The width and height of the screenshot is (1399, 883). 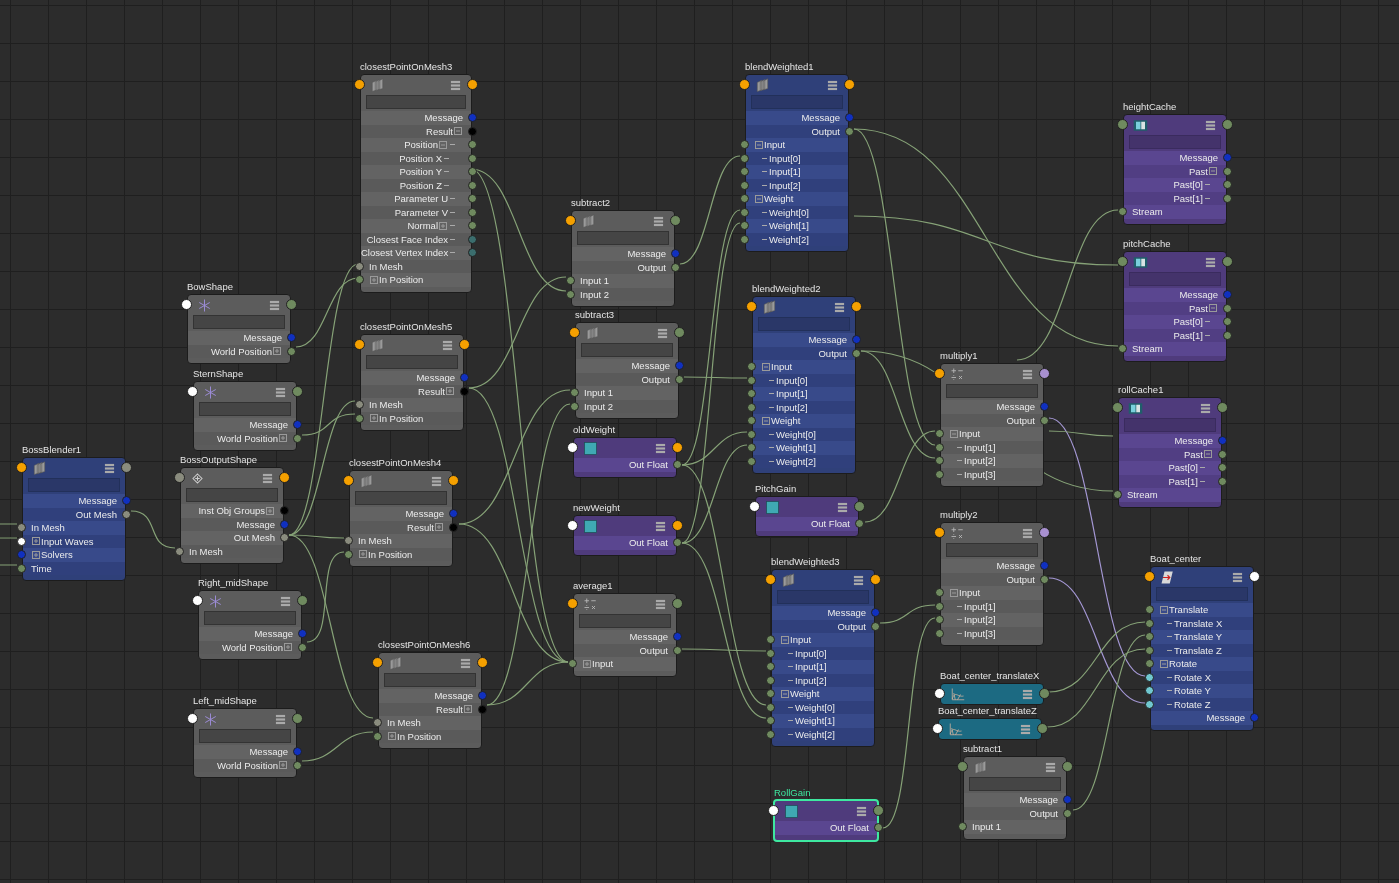 I want to click on node-card: Inst Obj Groups Message Out Mesh In Mesh, so click(x=232, y=515).